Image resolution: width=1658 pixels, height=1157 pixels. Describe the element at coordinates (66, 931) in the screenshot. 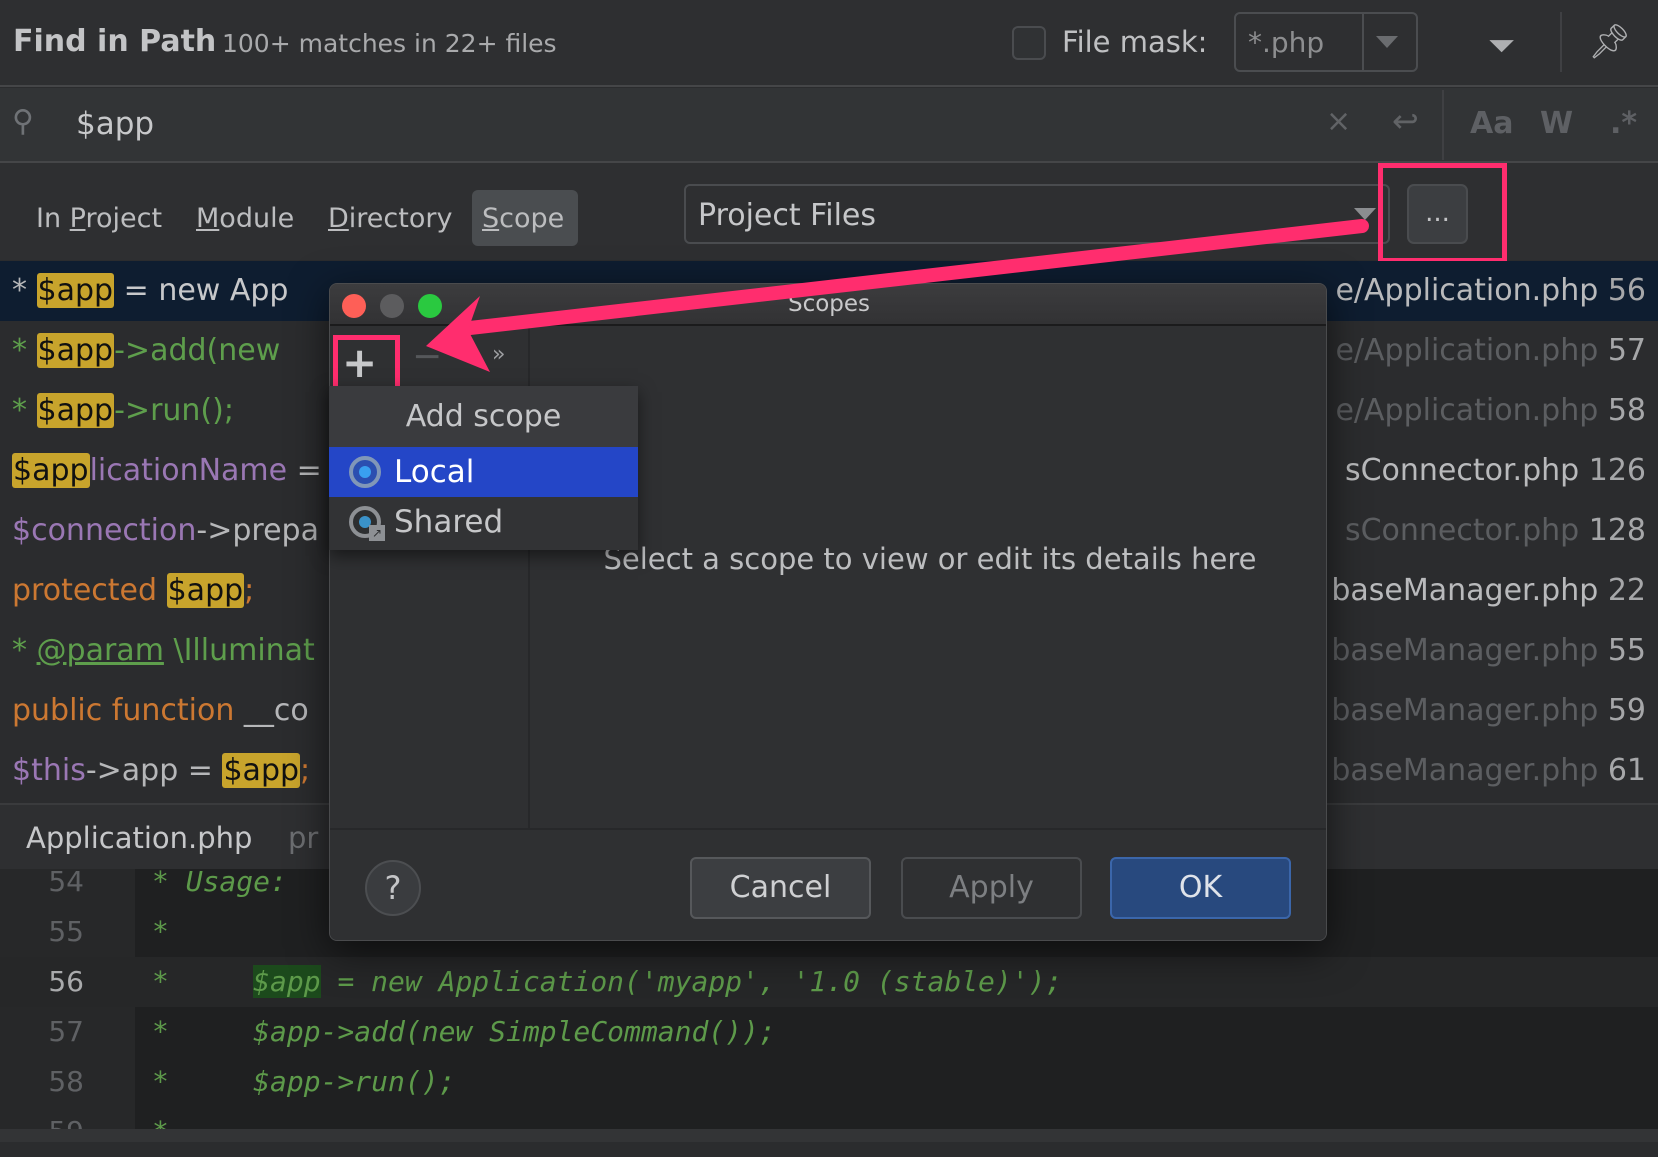

I see `line-number: 55` at that location.